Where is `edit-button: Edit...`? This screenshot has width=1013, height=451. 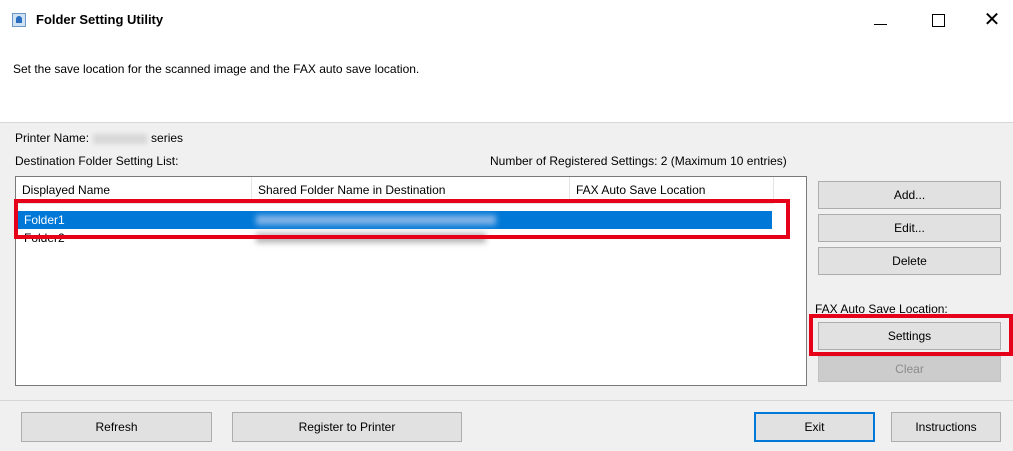 edit-button: Edit... is located at coordinates (909, 228).